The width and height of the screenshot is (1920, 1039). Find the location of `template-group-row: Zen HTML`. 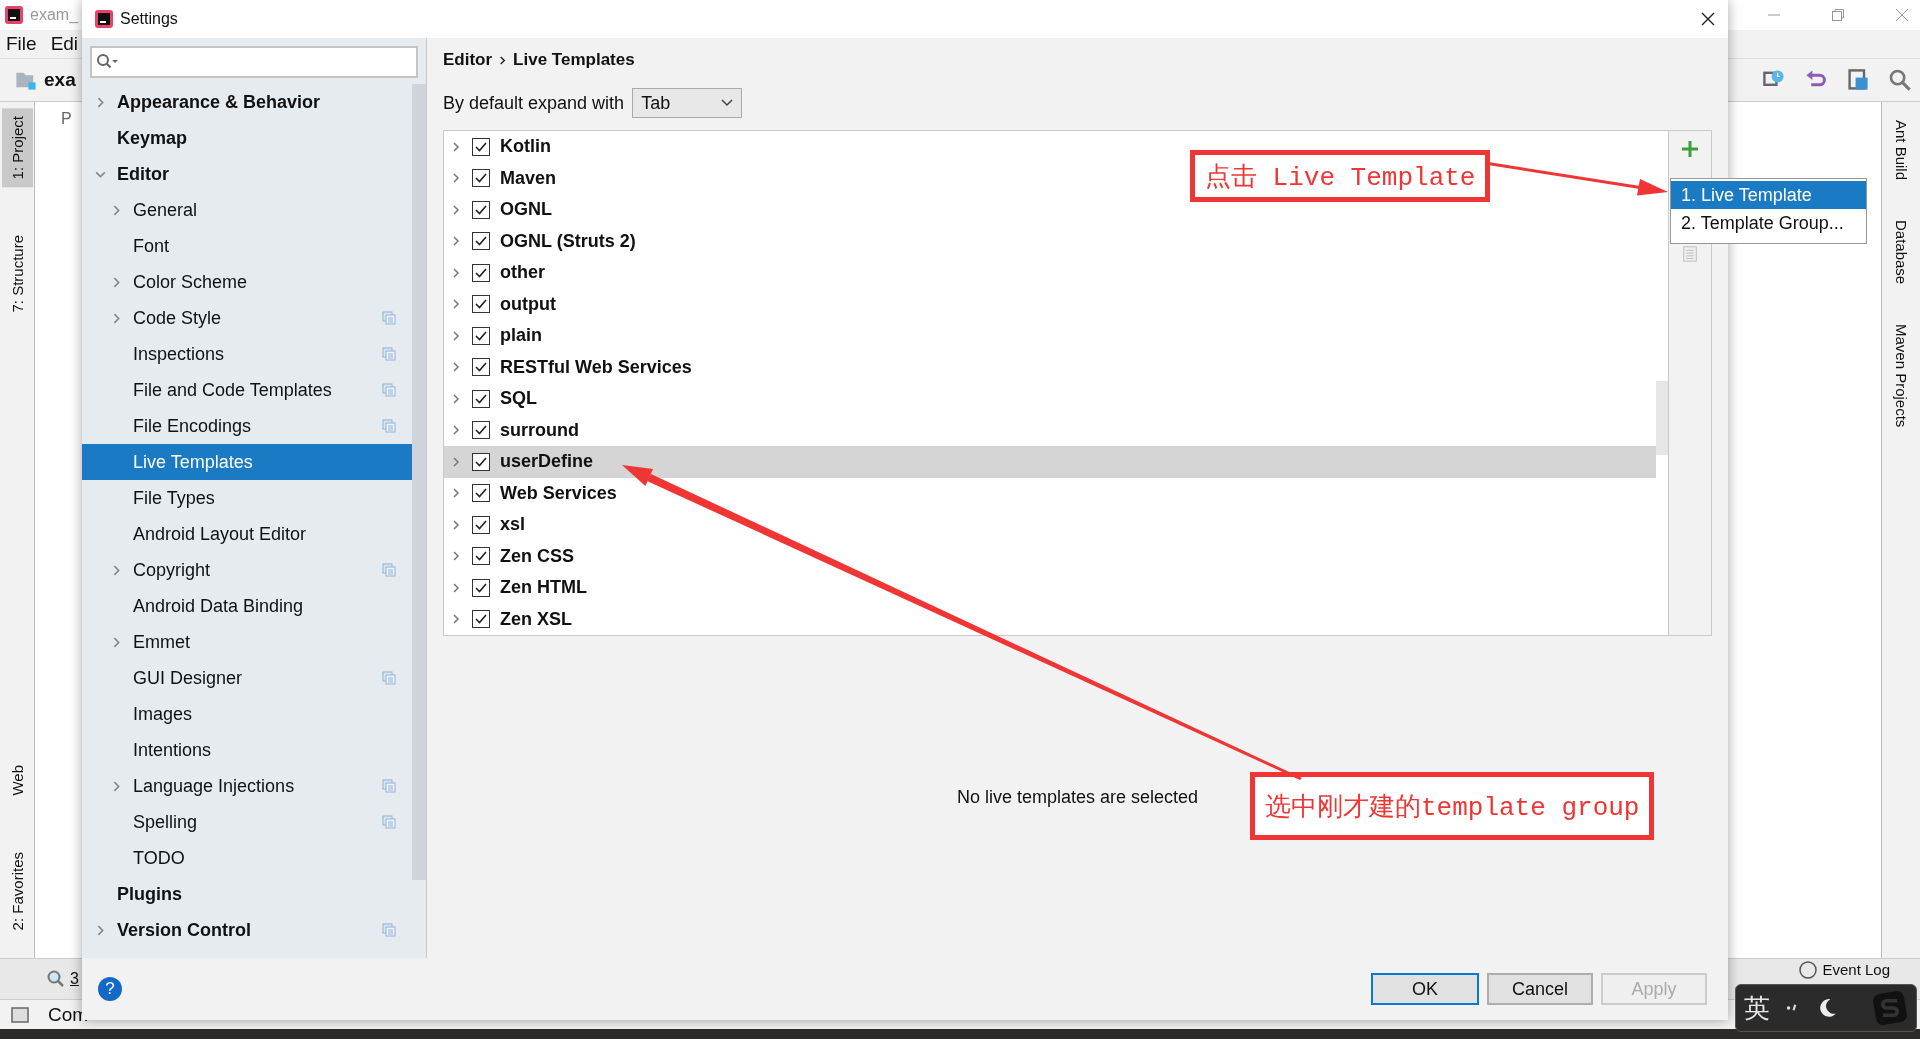

template-group-row: Zen HTML is located at coordinates (519, 588).